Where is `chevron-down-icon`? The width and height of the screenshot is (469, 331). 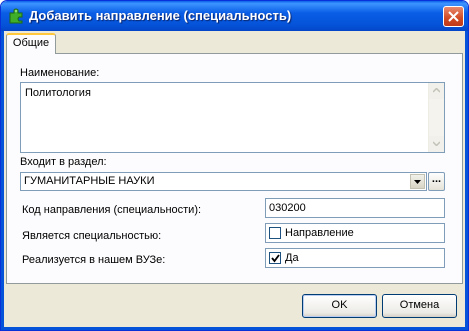
chevron-down-icon is located at coordinates (436, 143).